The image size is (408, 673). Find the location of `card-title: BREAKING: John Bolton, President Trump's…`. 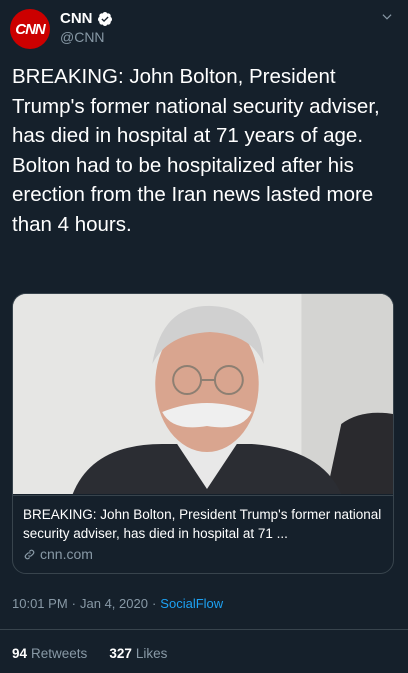

card-title: BREAKING: John Bolton, President Trump's… is located at coordinates (202, 524).